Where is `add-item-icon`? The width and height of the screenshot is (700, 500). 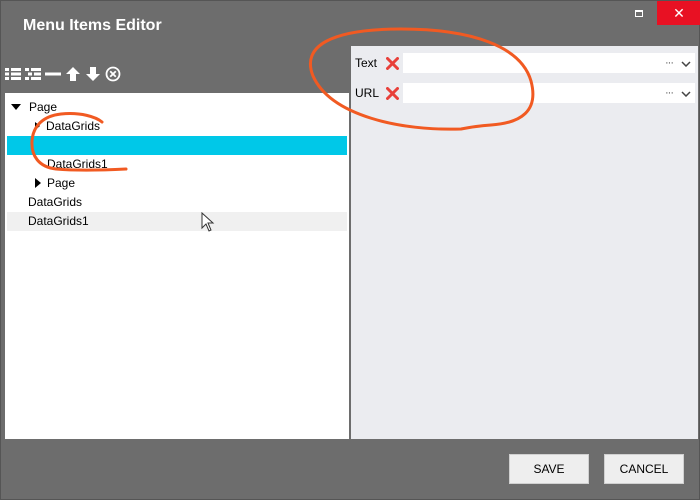
add-item-icon is located at coordinates (13, 74).